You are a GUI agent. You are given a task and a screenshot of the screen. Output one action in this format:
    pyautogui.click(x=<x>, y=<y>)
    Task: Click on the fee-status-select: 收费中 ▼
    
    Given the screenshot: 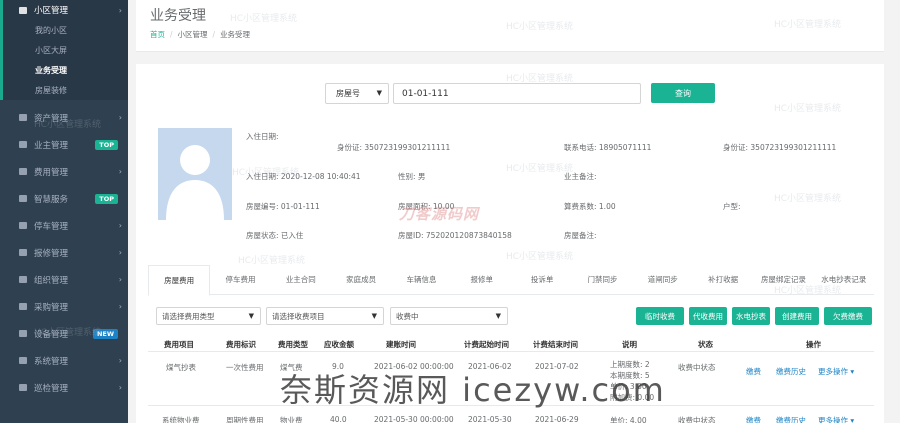 What is the action you would take?
    pyautogui.click(x=449, y=316)
    